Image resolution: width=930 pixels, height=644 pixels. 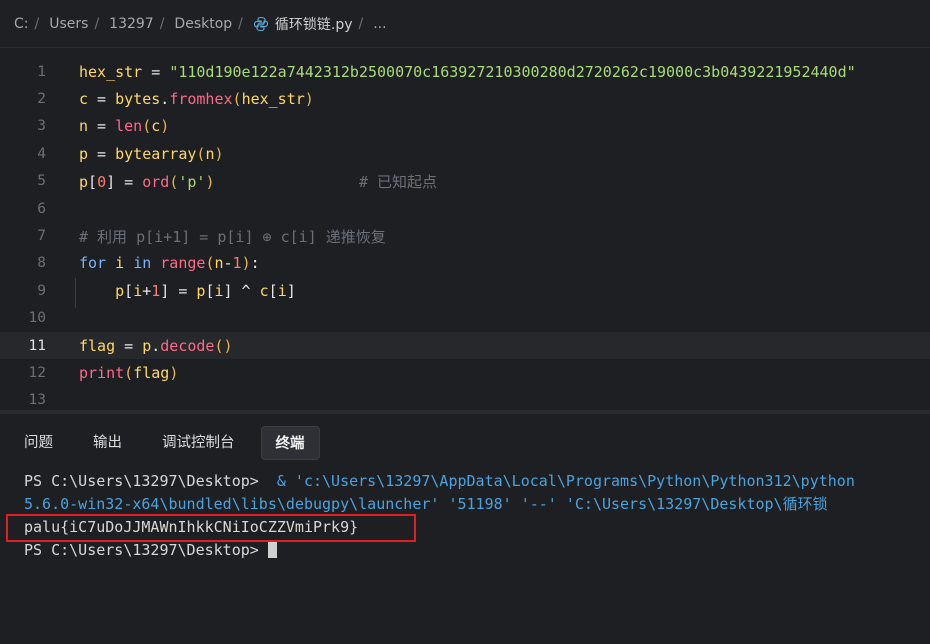 What do you see at coordinates (465, 153) in the screenshot?
I see `code-line: 4 p = bytearray(n)` at bounding box center [465, 153].